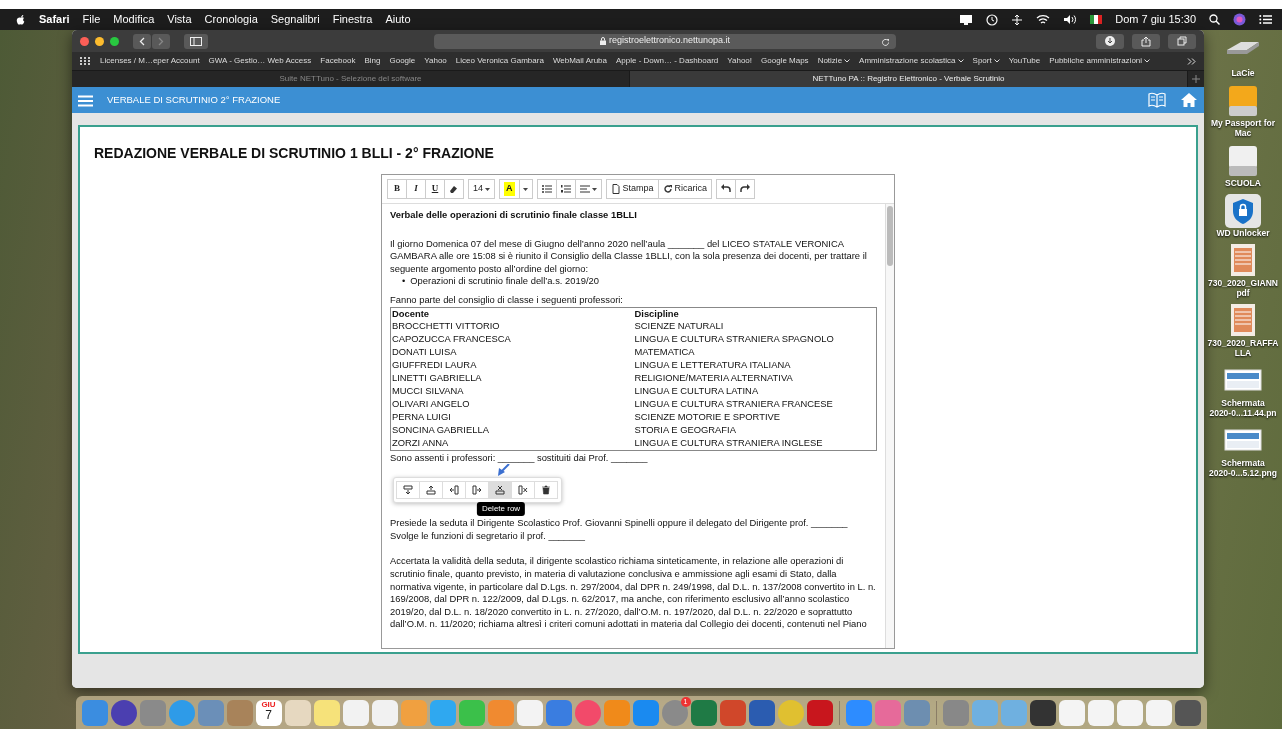 The height and width of the screenshot is (729, 1282). Describe the element at coordinates (755, 405) in the screenshot. I see `table-cell: LINGUA E CULTURA STRANIERA FRANCESE` at that location.